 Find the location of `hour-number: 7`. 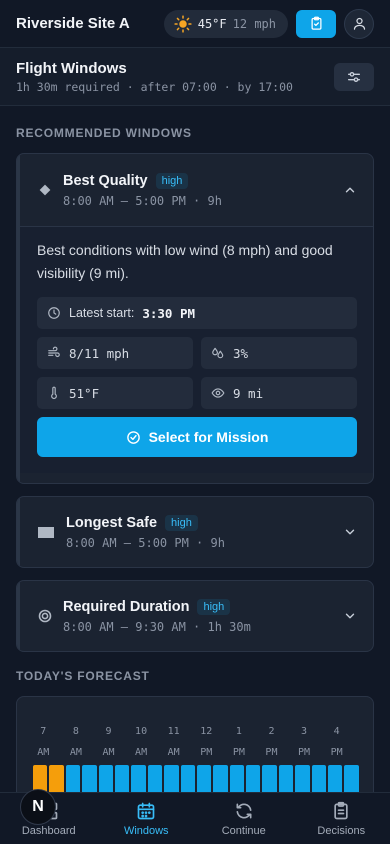

hour-number: 7 is located at coordinates (43, 731).